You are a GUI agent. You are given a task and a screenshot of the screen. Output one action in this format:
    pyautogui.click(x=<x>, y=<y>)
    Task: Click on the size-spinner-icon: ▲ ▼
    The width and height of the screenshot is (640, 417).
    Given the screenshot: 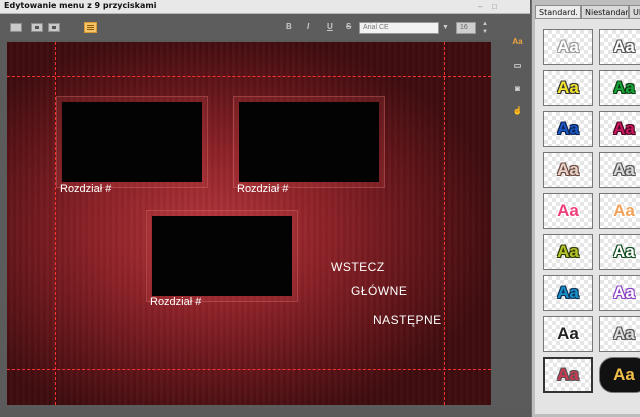 What is the action you would take?
    pyautogui.click(x=485, y=28)
    